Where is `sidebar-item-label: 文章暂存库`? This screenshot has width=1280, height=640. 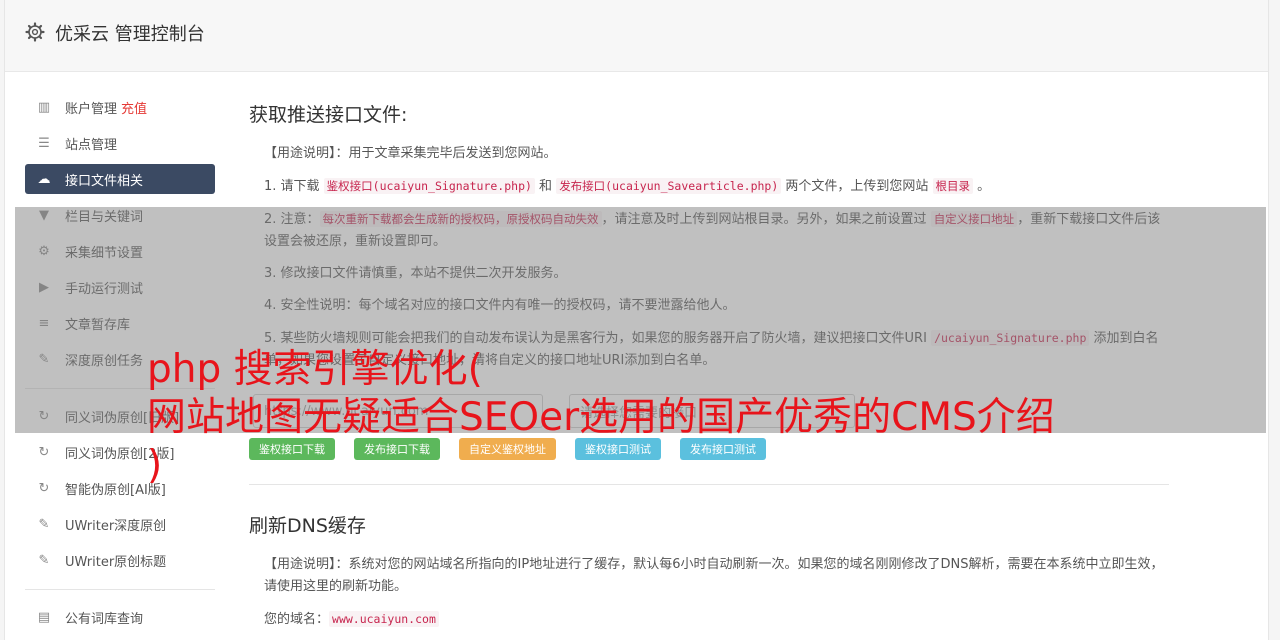
sidebar-item-label: 文章暂存库 is located at coordinates (98, 325).